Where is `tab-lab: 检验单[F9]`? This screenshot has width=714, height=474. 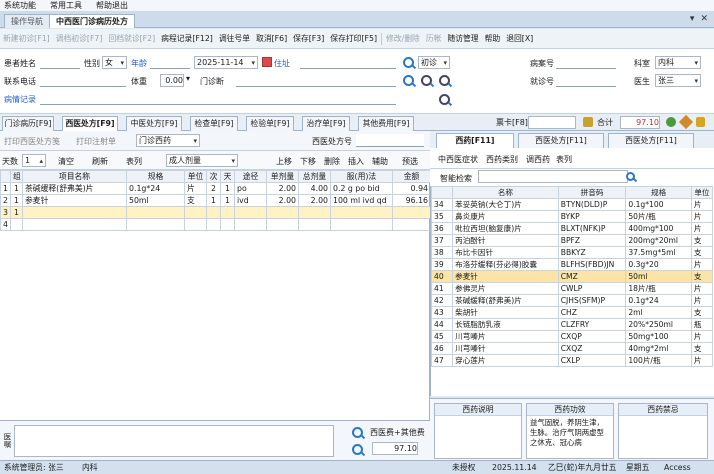 tab-lab: 检验单[F9] is located at coordinates (270, 123).